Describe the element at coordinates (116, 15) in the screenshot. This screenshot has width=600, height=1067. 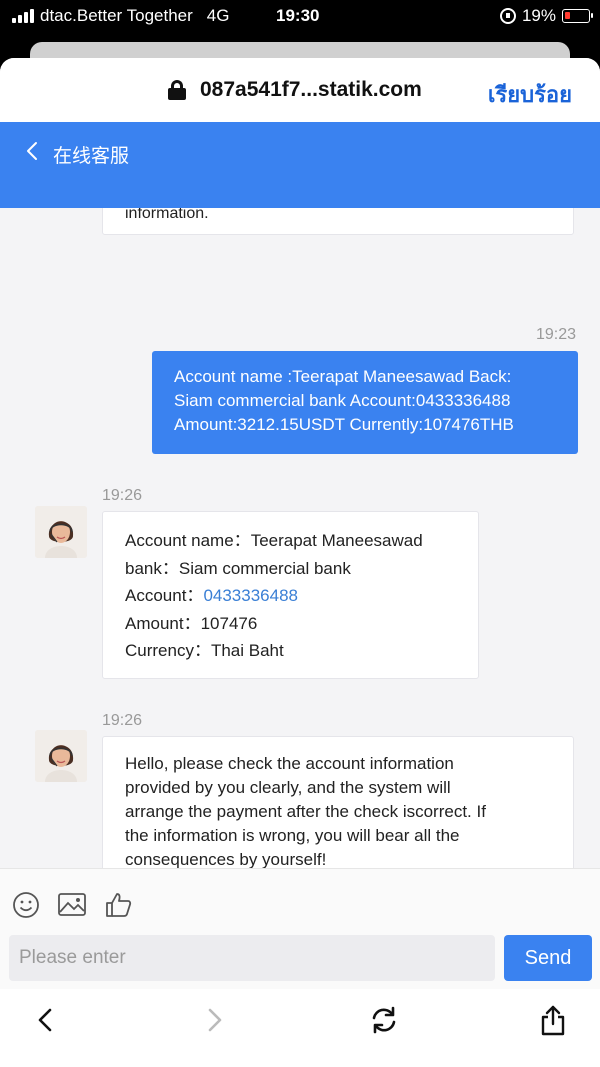
I see `carrier-name: dtac.Better Together` at that location.